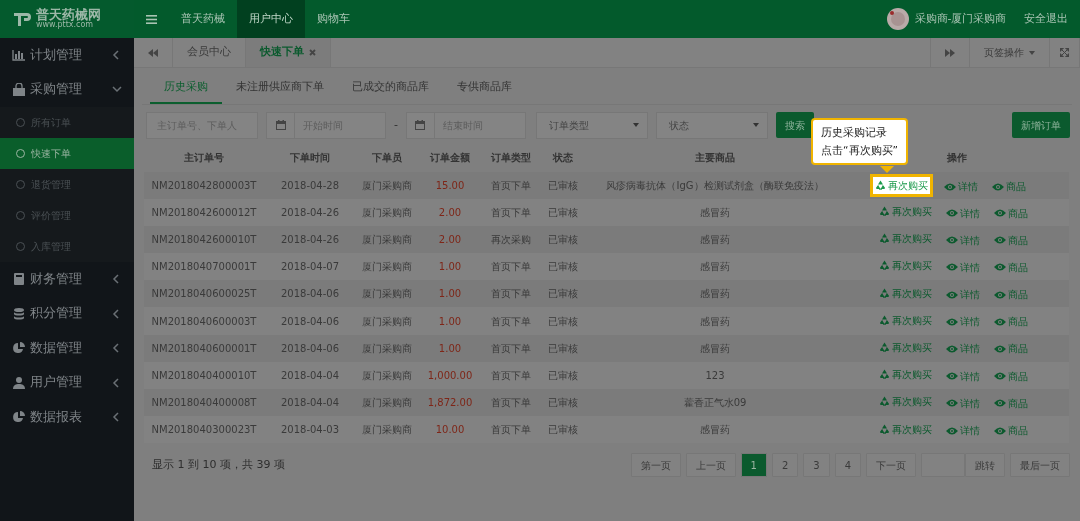 Image resolution: width=1080 pixels, height=521 pixels. I want to click on add-order-button: 新增订单, so click(1041, 125).